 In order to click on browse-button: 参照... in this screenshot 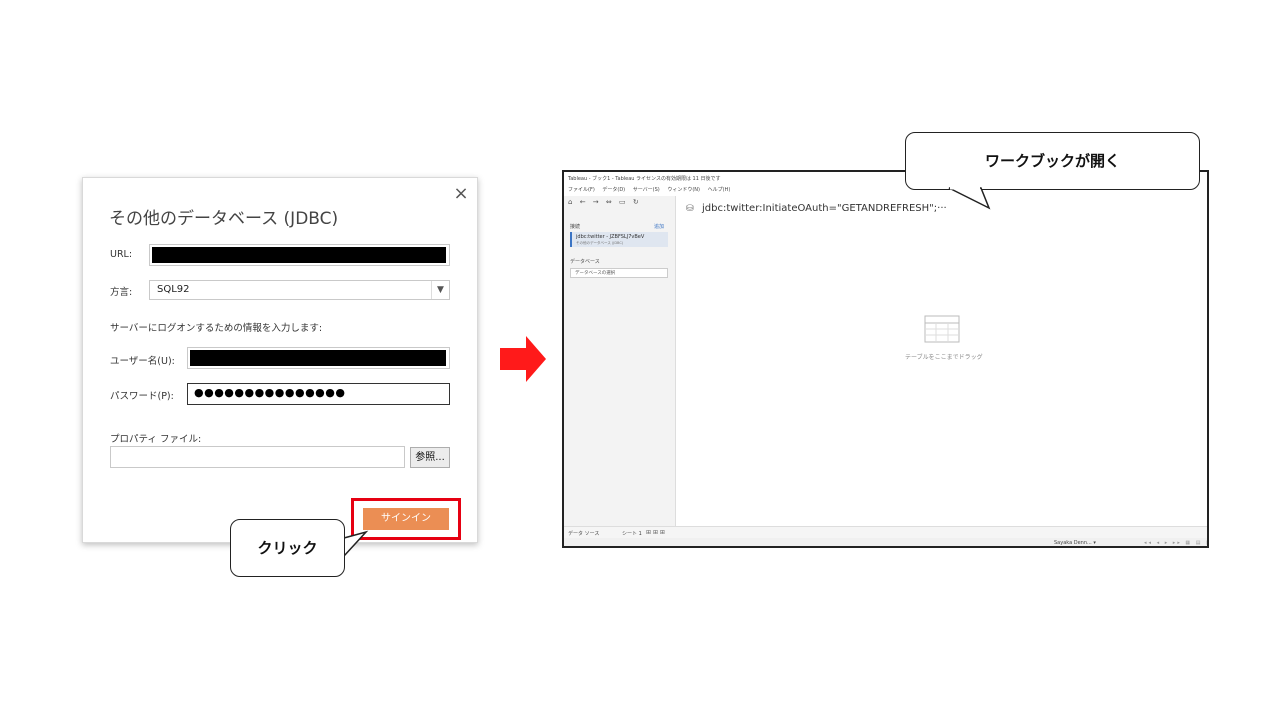, I will do `click(430, 457)`.